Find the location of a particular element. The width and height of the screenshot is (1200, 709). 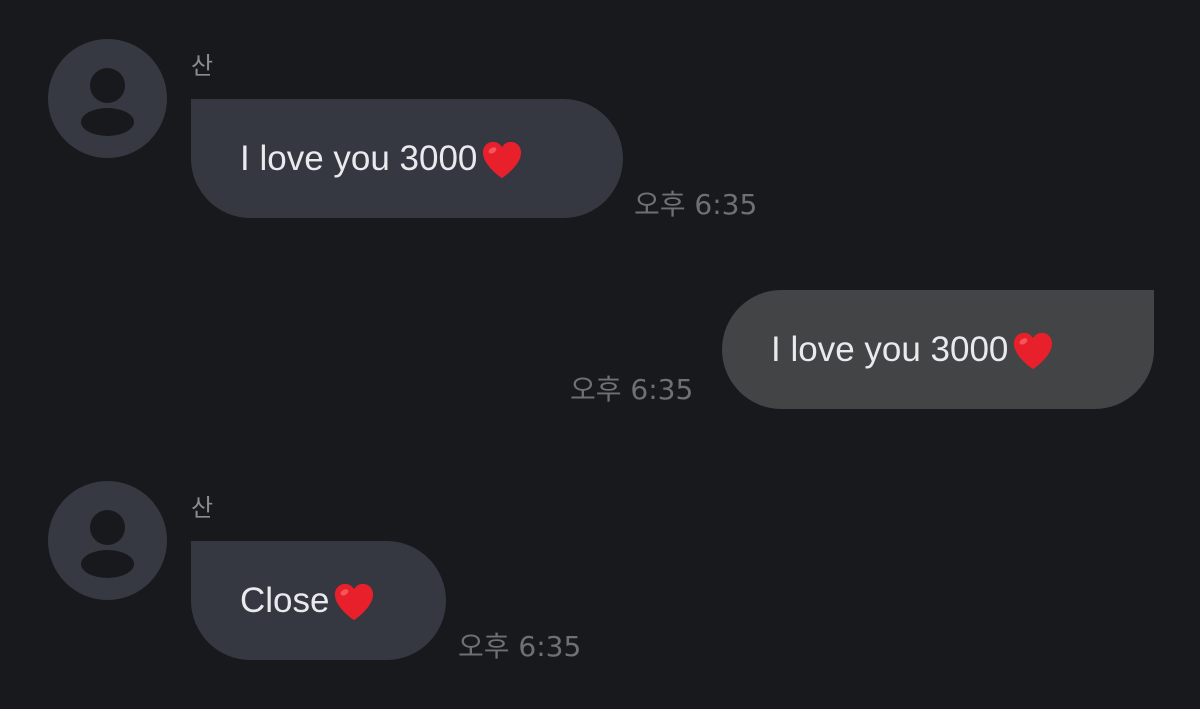

message-bubble-outgoing: I love you 3000 is located at coordinates (938, 349).